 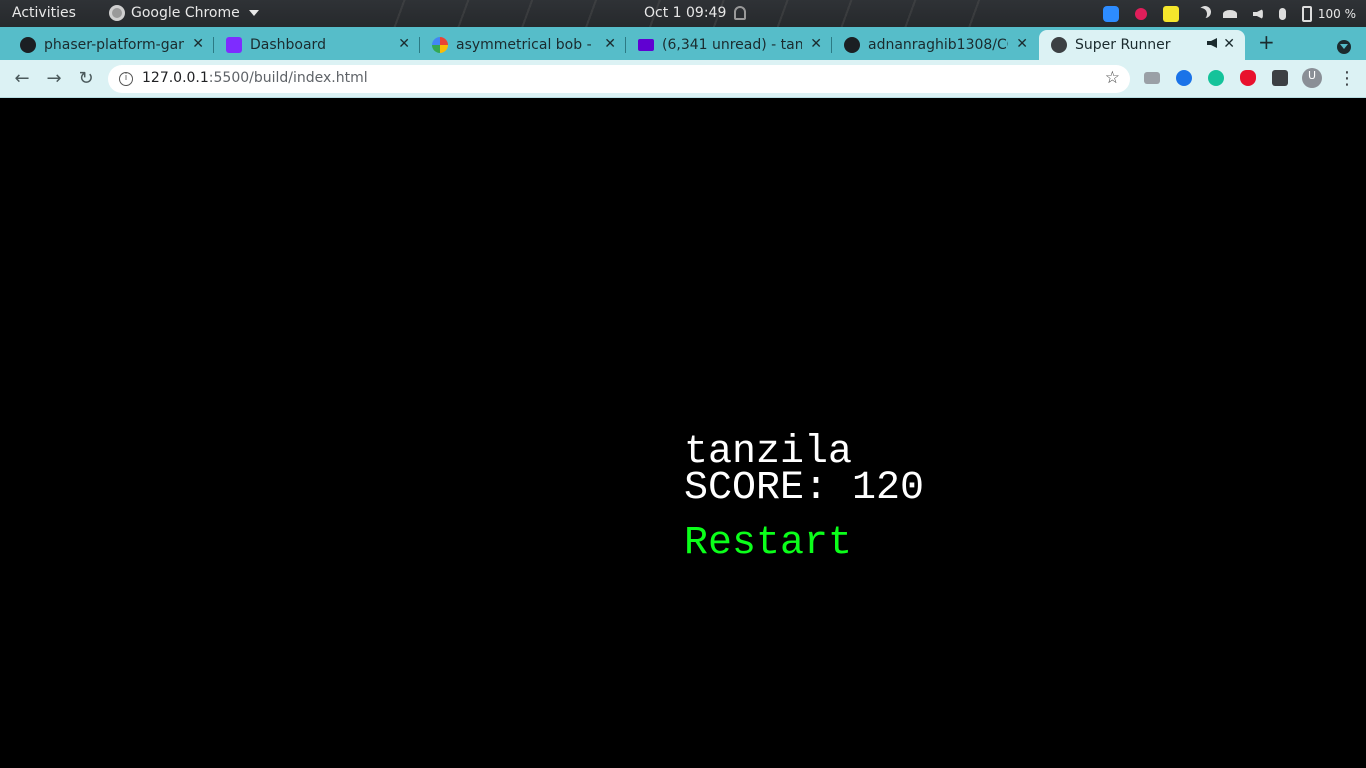 What do you see at coordinates (54, 78) in the screenshot?
I see `forward-button: →` at bounding box center [54, 78].